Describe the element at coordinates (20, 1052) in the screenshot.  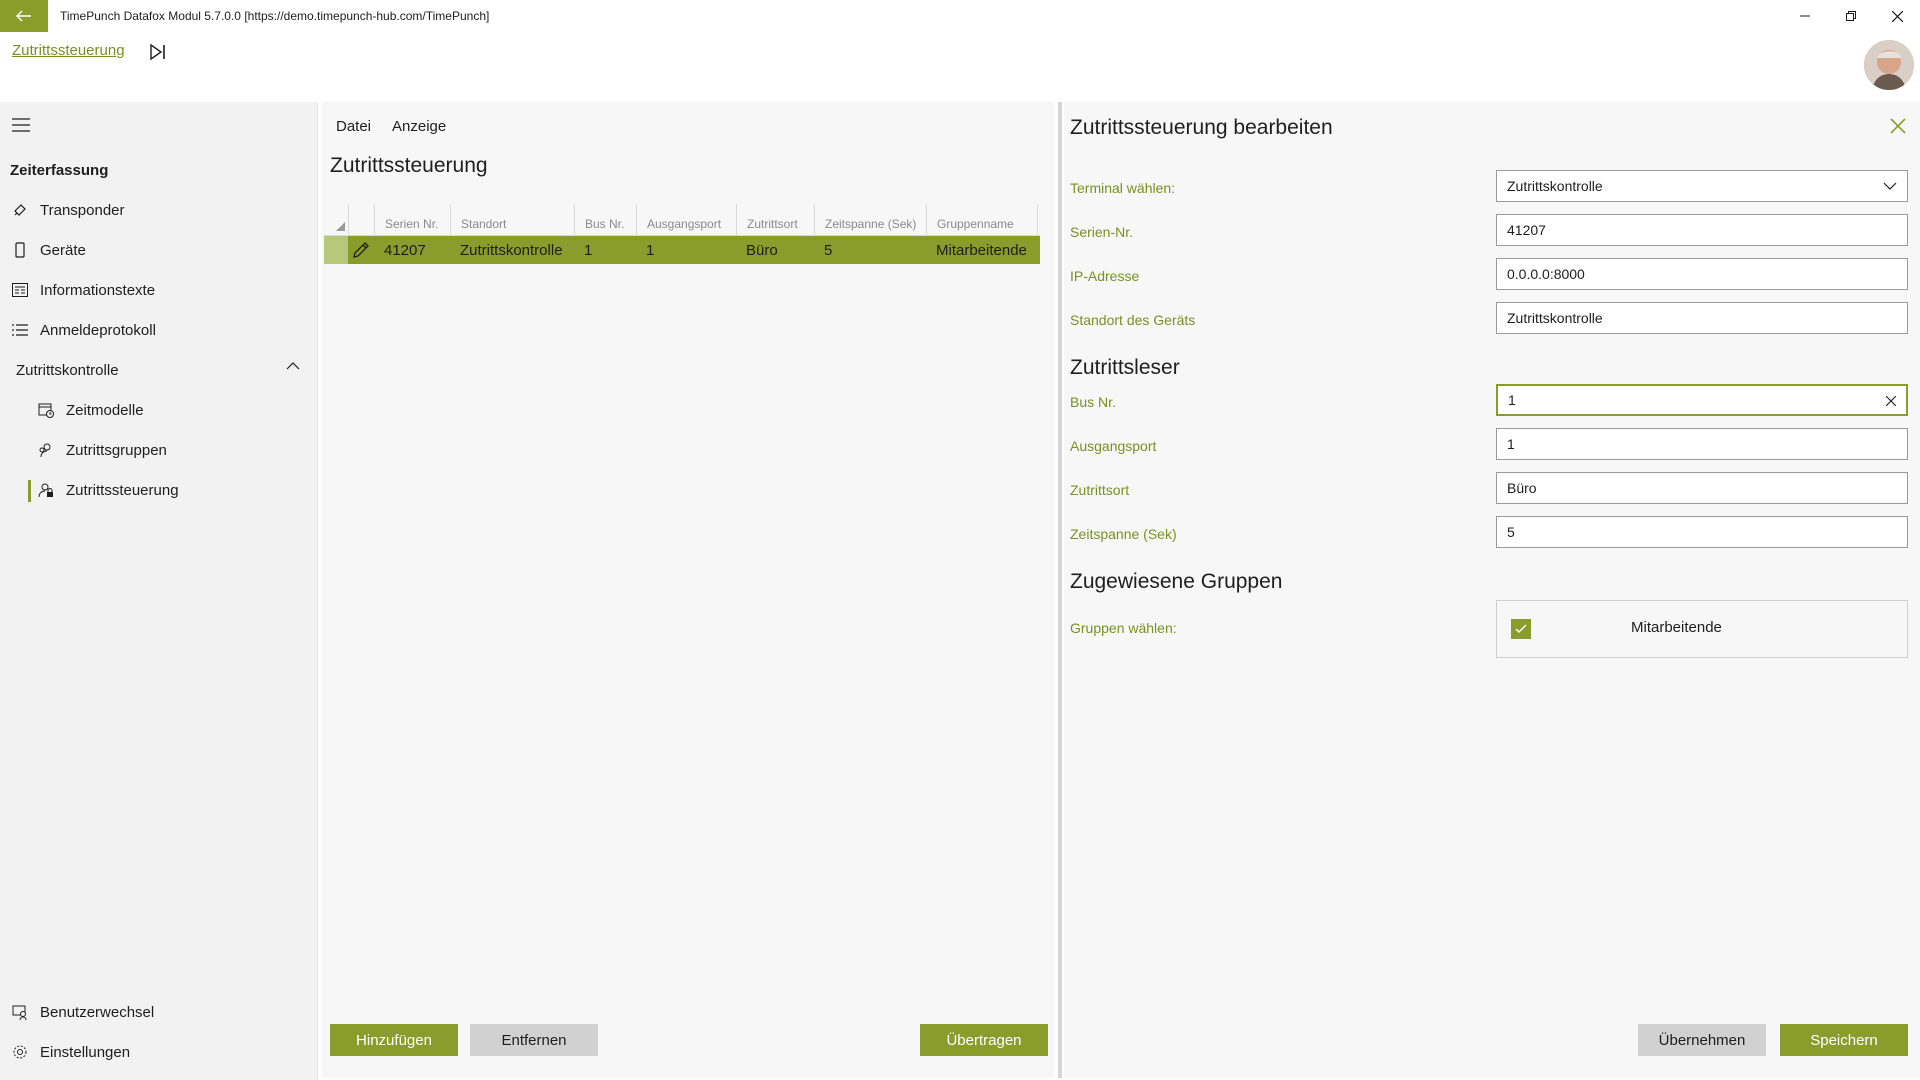
I see `gear-icon` at that location.